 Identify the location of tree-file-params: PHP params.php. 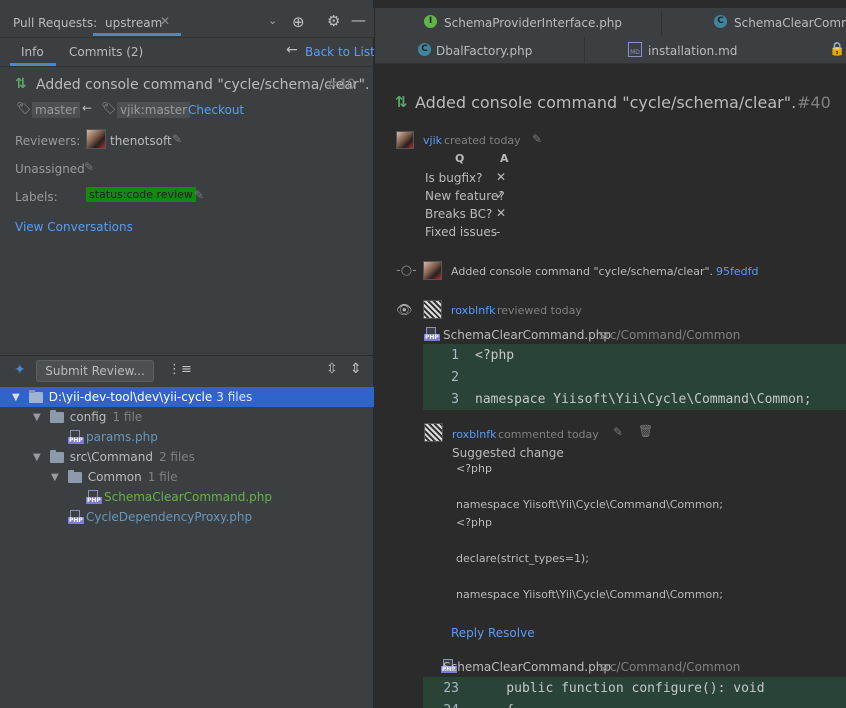
(79, 437).